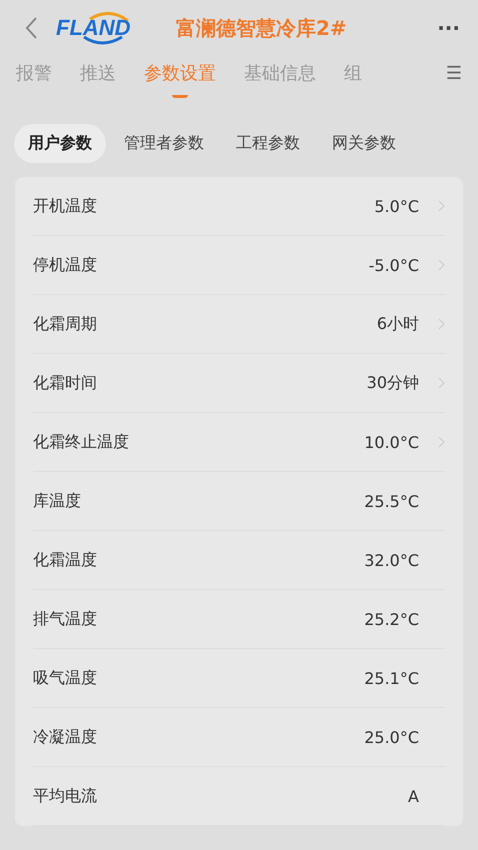 The image size is (478, 850). Describe the element at coordinates (65, 383) in the screenshot. I see `parameter-label: 化霜时间` at that location.